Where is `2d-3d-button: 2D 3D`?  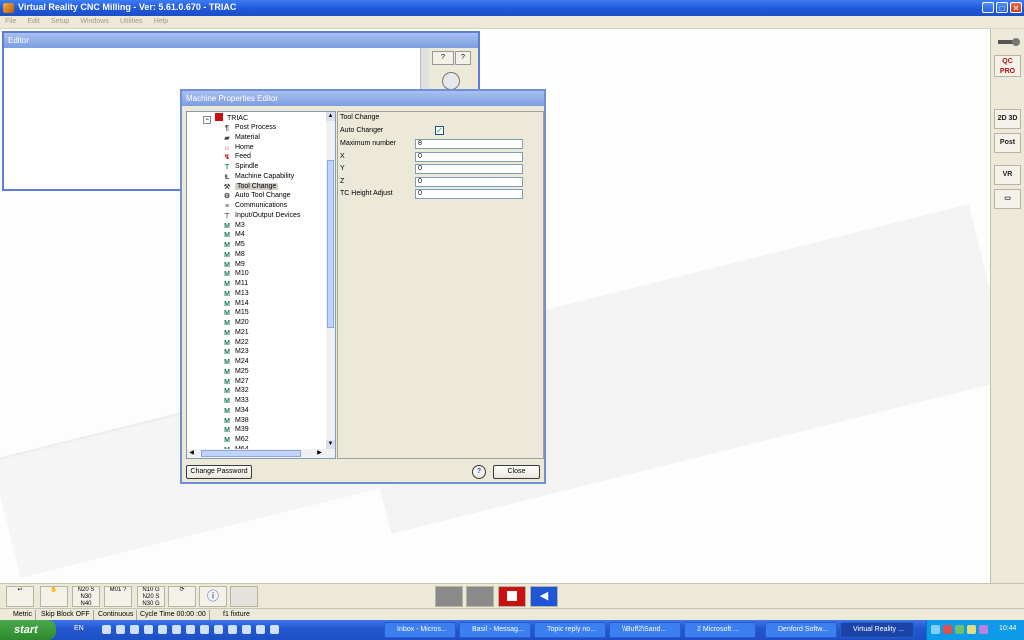 2d-3d-button: 2D 3D is located at coordinates (1007, 119).